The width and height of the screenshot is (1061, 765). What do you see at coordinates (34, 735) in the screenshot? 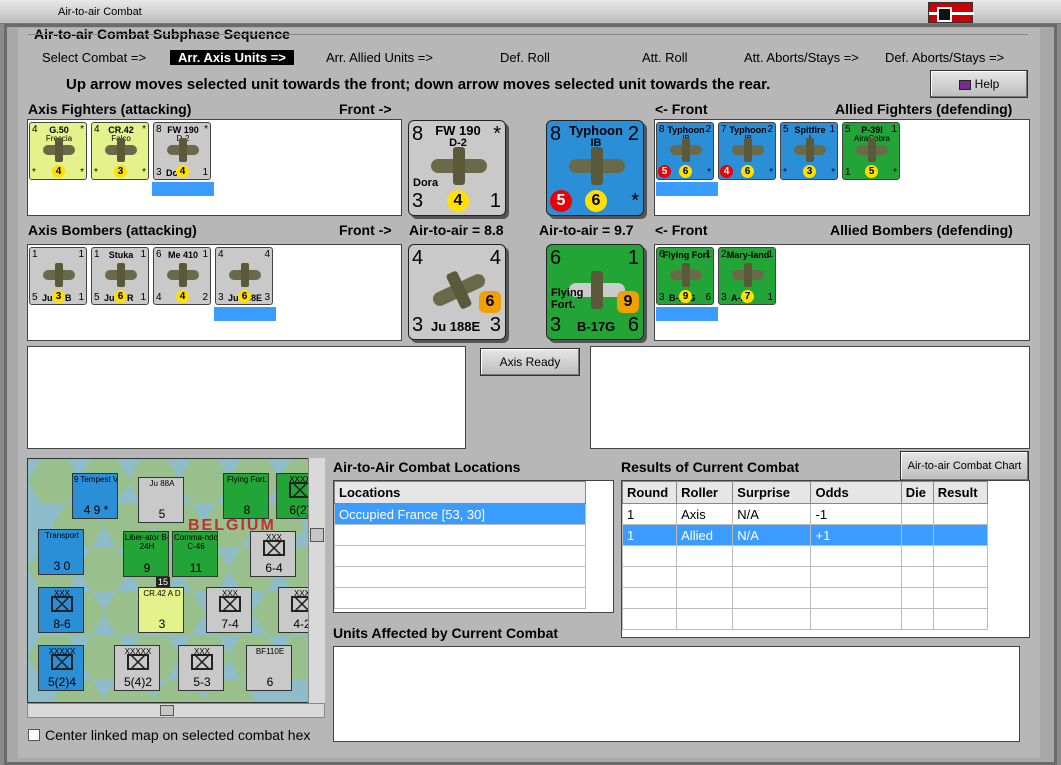
I see `center-map-checkbox` at bounding box center [34, 735].